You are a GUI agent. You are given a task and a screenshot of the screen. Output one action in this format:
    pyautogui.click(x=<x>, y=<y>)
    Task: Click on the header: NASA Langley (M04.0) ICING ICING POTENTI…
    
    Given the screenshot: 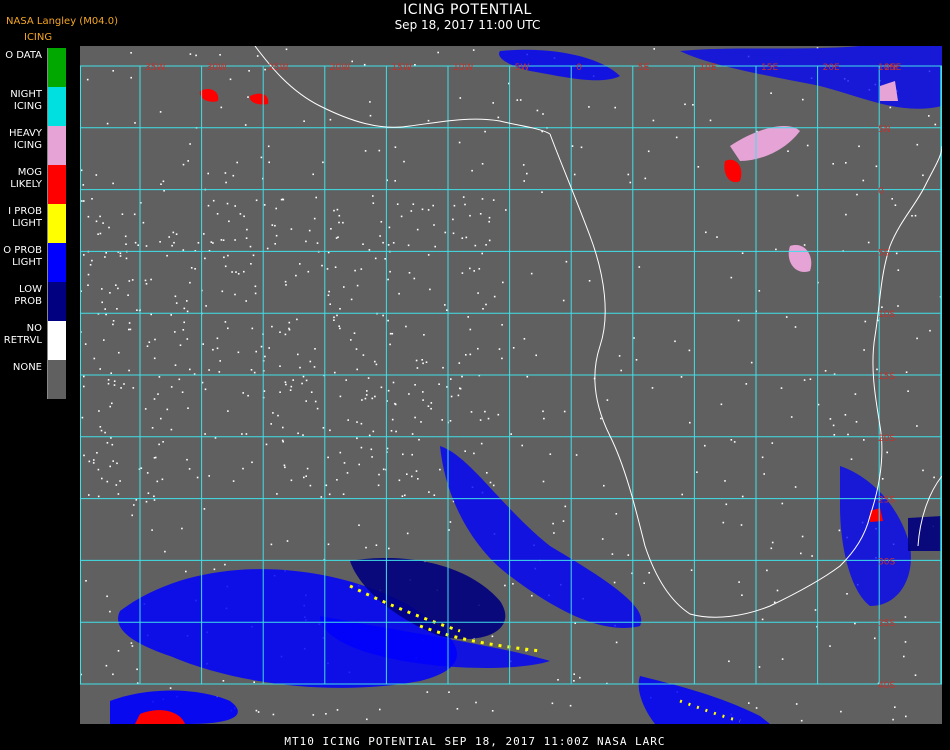 What is the action you would take?
    pyautogui.click(x=475, y=24)
    